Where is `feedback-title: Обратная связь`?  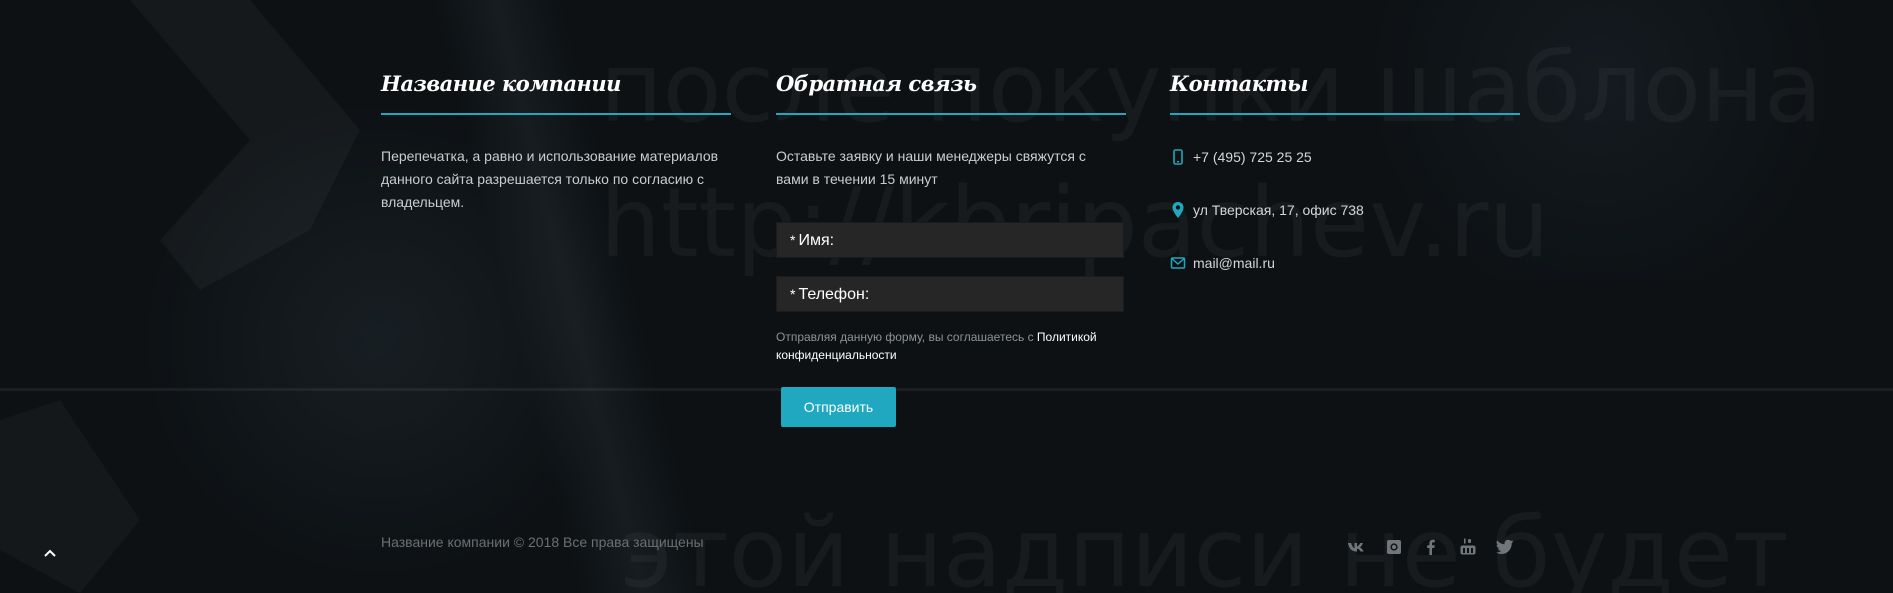
feedback-title: Обратная связь is located at coordinates (951, 92).